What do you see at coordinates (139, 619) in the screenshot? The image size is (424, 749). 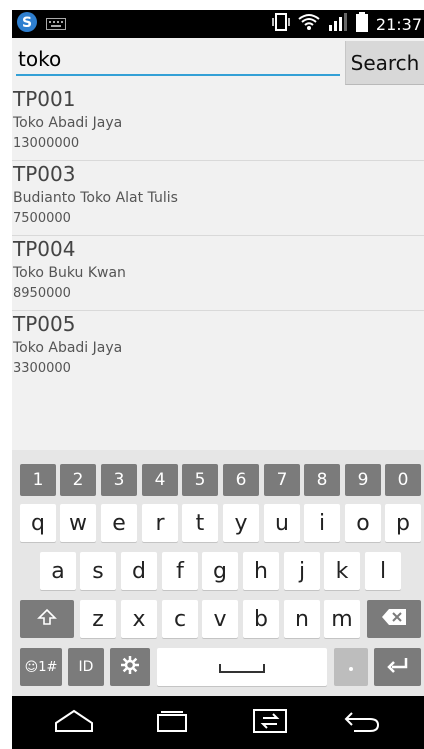 I see `key-x: x` at bounding box center [139, 619].